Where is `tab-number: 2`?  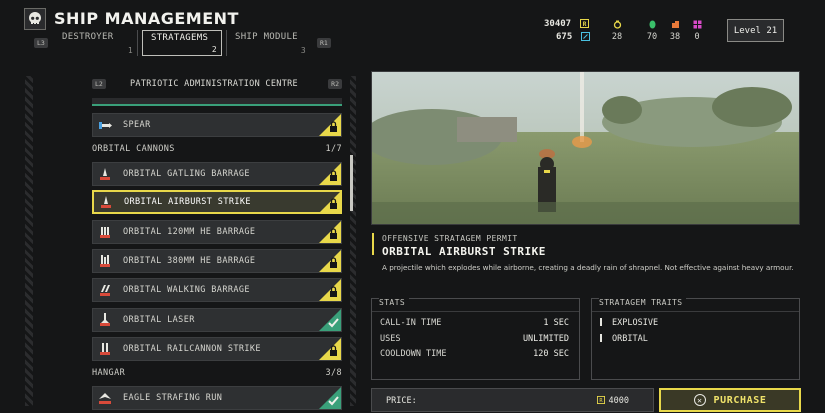 tab-number: 2 is located at coordinates (214, 49).